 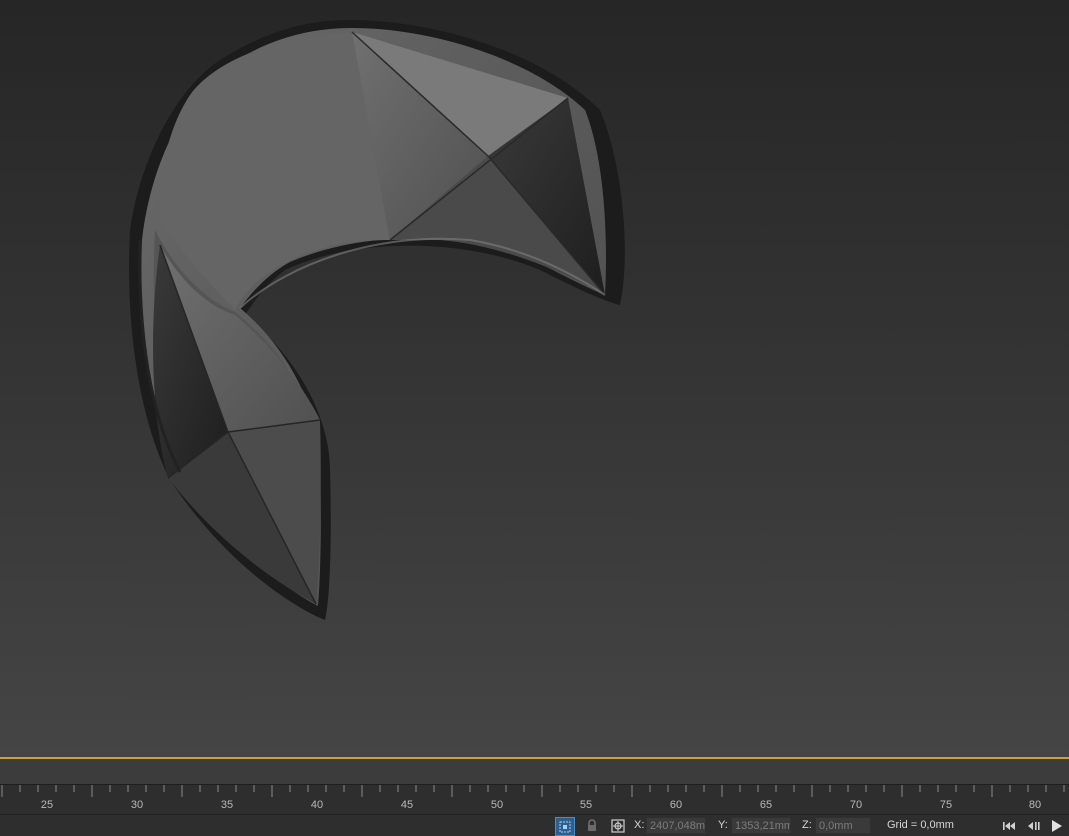 What do you see at coordinates (1057, 825) in the screenshot?
I see `play-icon` at bounding box center [1057, 825].